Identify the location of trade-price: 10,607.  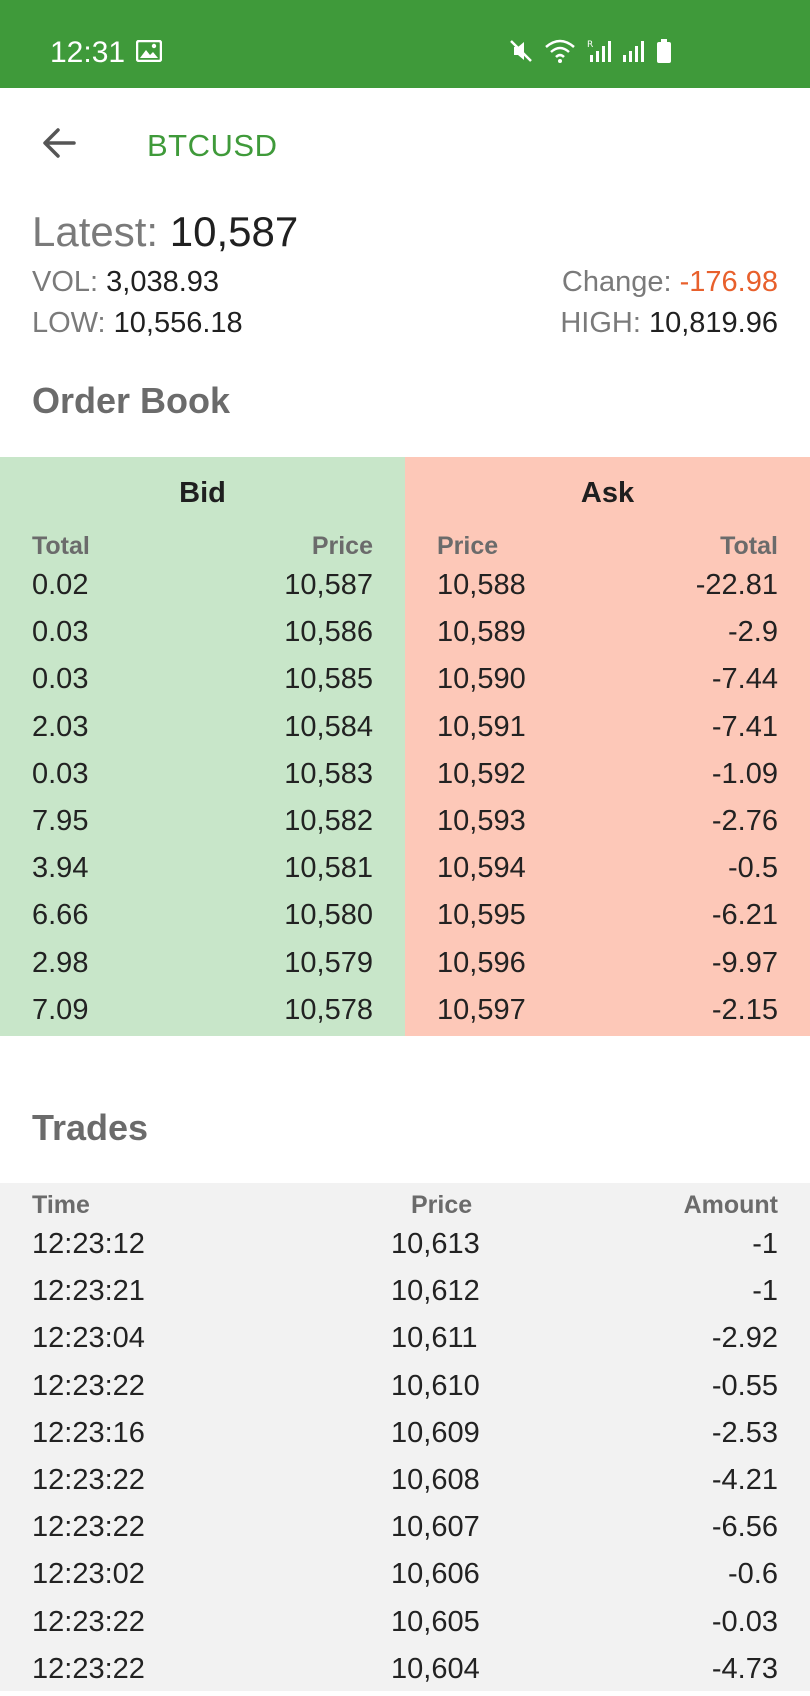
(435, 1527).